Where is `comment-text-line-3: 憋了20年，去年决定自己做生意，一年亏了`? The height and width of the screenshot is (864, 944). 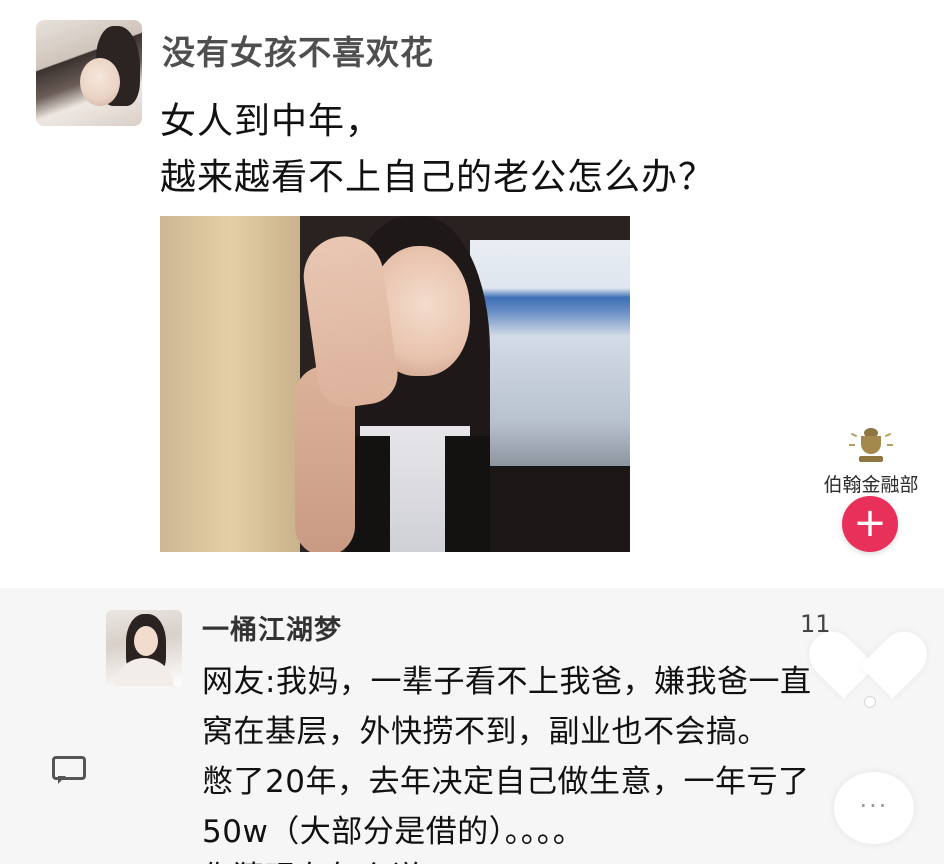 comment-text-line-3: 憋了20年，去年决定自己做生意，一年亏了 is located at coordinates (506, 782).